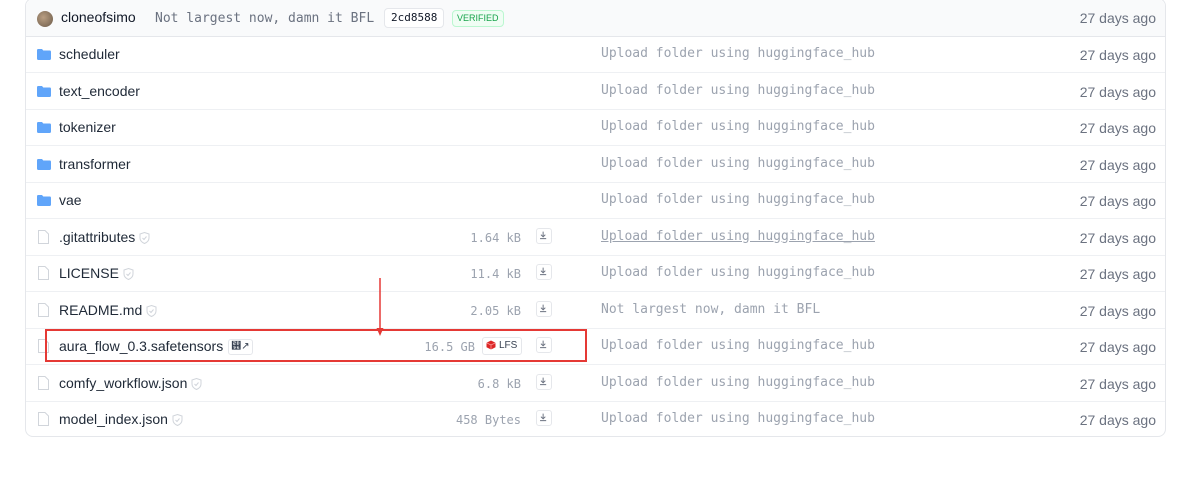 This screenshot has width=1192, height=477. I want to click on file-name: comfy_workflow.json, so click(130, 383).